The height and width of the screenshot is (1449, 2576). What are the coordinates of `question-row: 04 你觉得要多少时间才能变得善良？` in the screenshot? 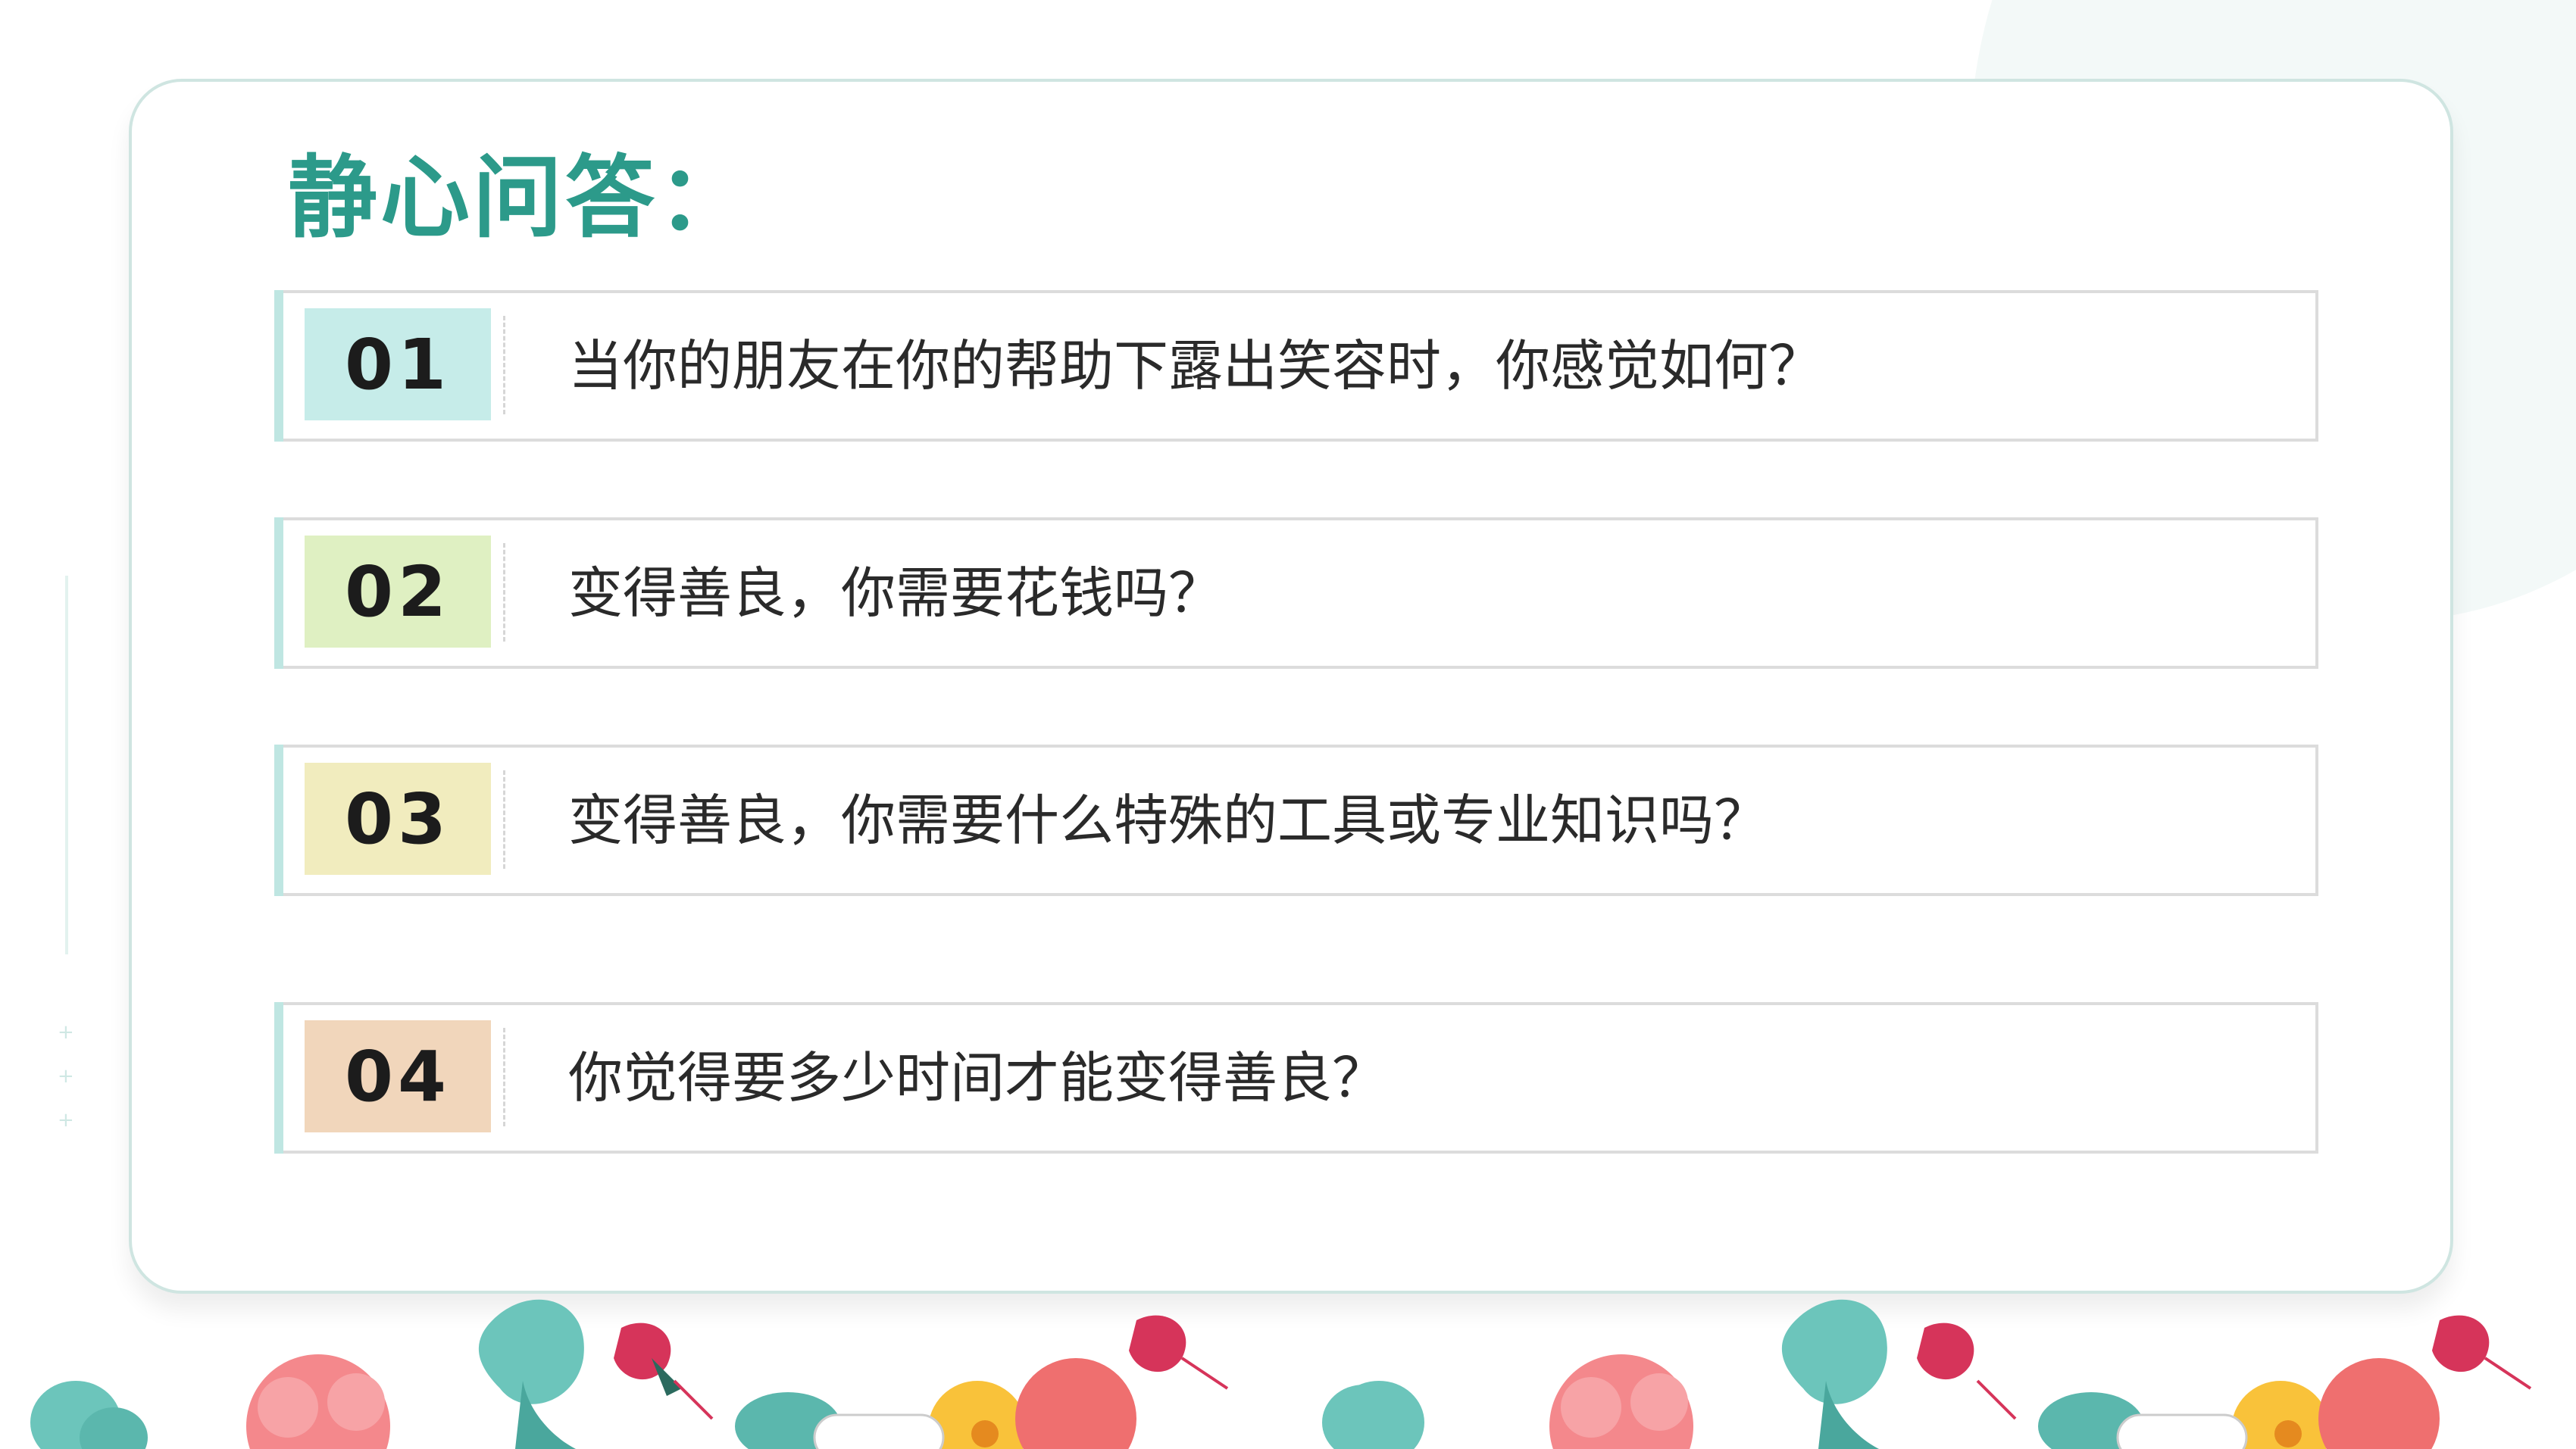 It's located at (1296, 1078).